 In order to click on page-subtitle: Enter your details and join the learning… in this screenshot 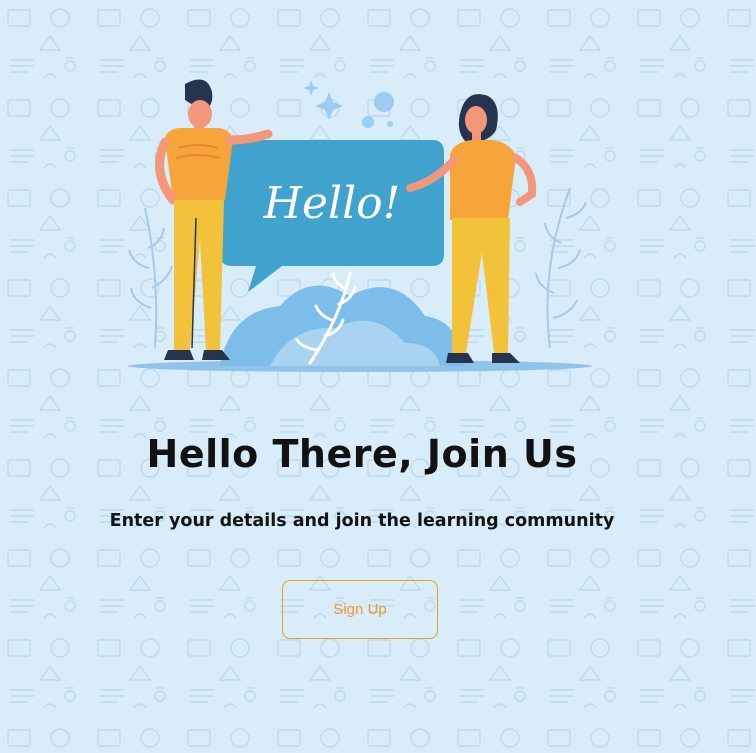, I will do `click(362, 521)`.